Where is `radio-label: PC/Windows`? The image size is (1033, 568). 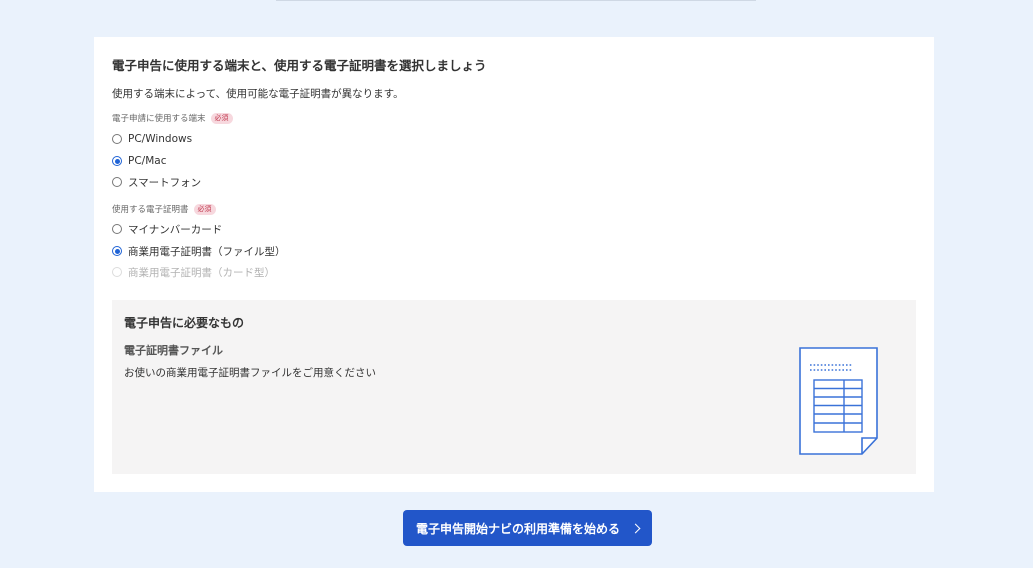
radio-label: PC/Windows is located at coordinates (160, 139).